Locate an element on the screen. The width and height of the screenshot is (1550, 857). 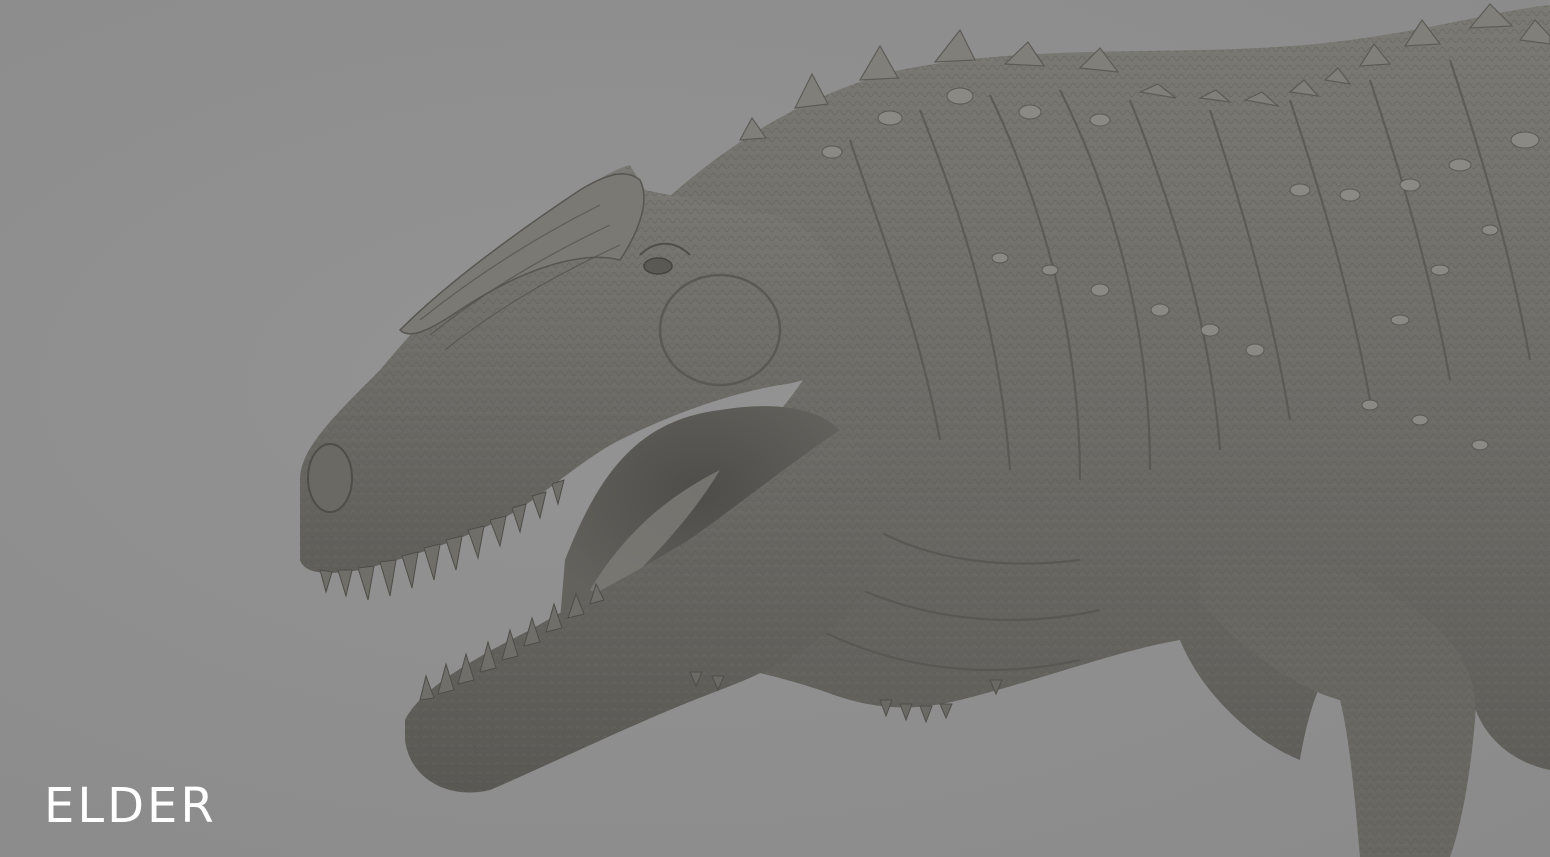
eye-icon is located at coordinates (658, 266).